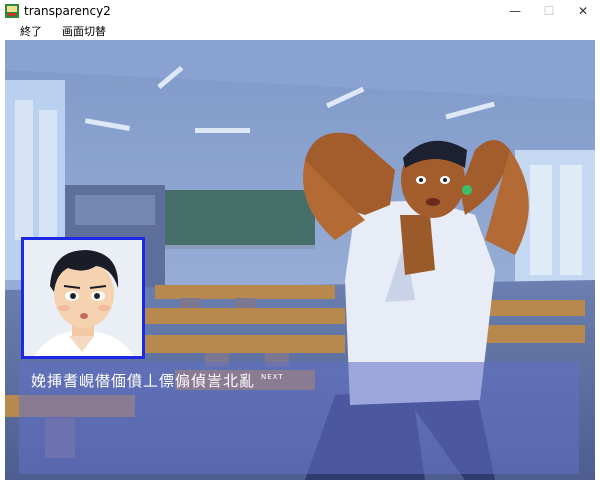  Describe the element at coordinates (272, 377) in the screenshot. I see `next-indicator: NEXT` at that location.